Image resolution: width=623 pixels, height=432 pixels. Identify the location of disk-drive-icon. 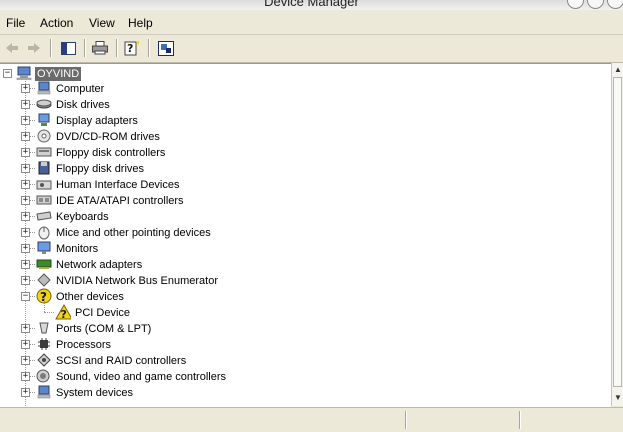
(44, 104).